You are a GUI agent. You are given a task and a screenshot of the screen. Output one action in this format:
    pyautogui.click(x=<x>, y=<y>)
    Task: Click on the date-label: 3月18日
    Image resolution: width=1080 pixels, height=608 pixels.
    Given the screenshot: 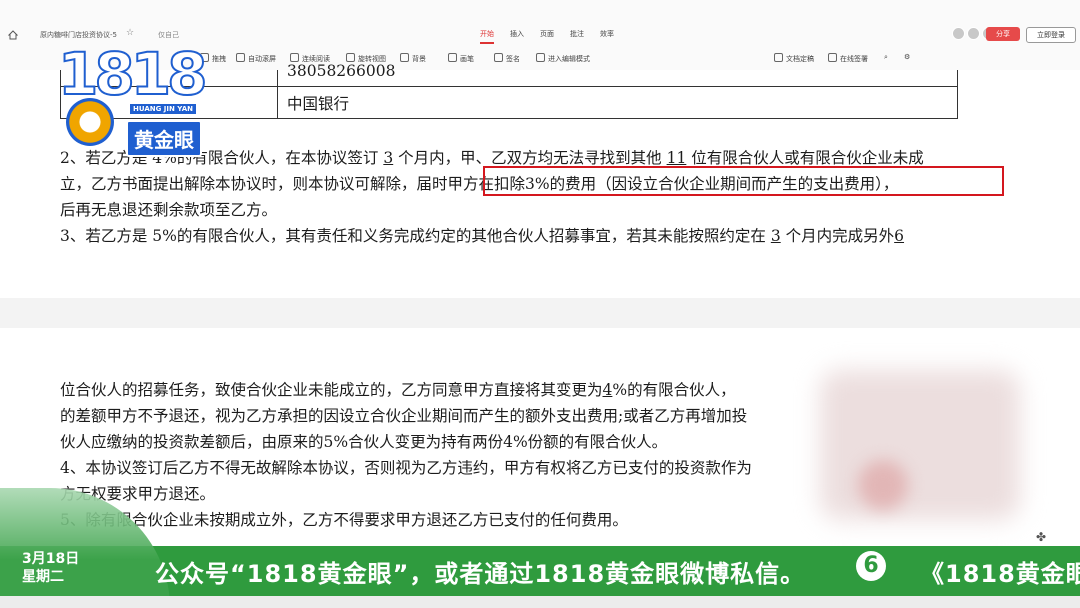 What is the action you would take?
    pyautogui.click(x=51, y=559)
    